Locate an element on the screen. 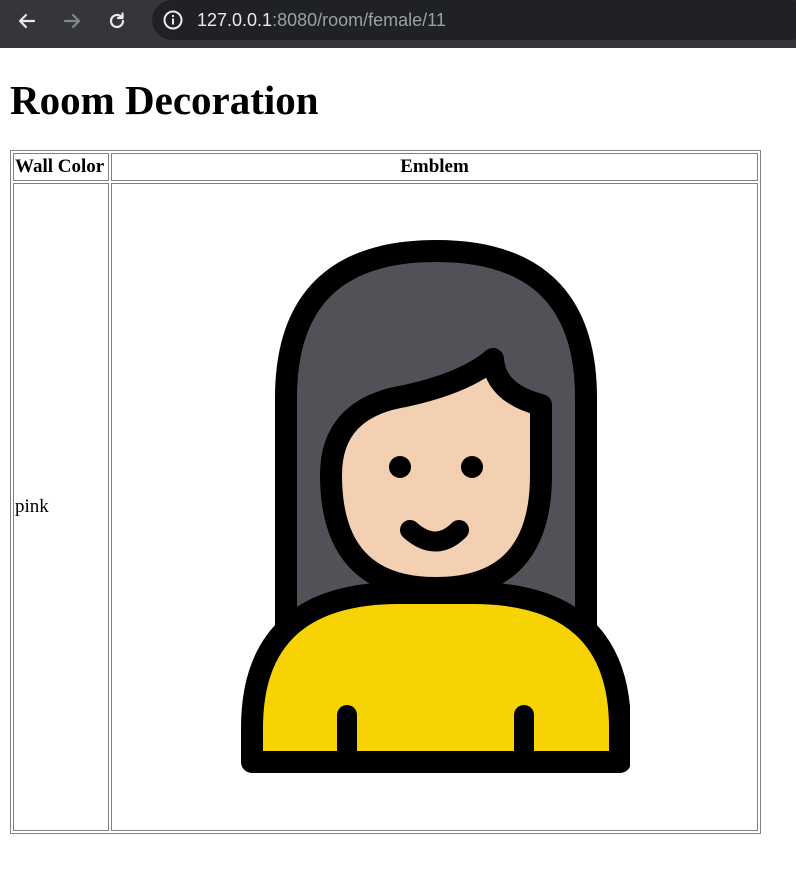 This screenshot has height=882, width=796. forward-arrow-icon is located at coordinates (72, 21).